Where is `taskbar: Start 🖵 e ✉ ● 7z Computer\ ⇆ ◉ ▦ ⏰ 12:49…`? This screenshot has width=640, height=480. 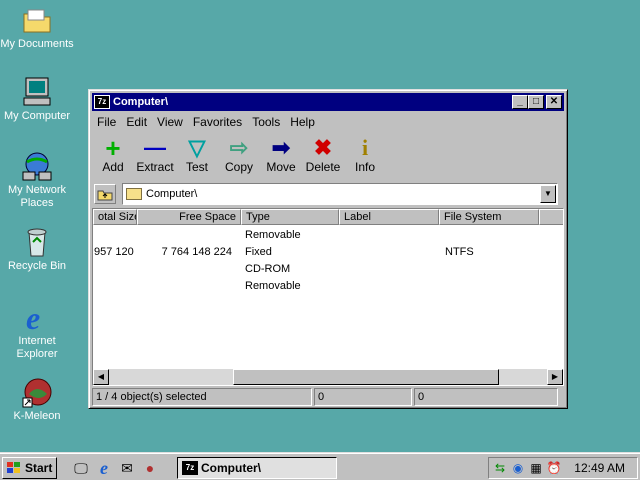
taskbar: Start 🖵 e ✉ ● 7z Computer\ ⇆ ◉ ▦ ⏰ 12:49… is located at coordinates (320, 466).